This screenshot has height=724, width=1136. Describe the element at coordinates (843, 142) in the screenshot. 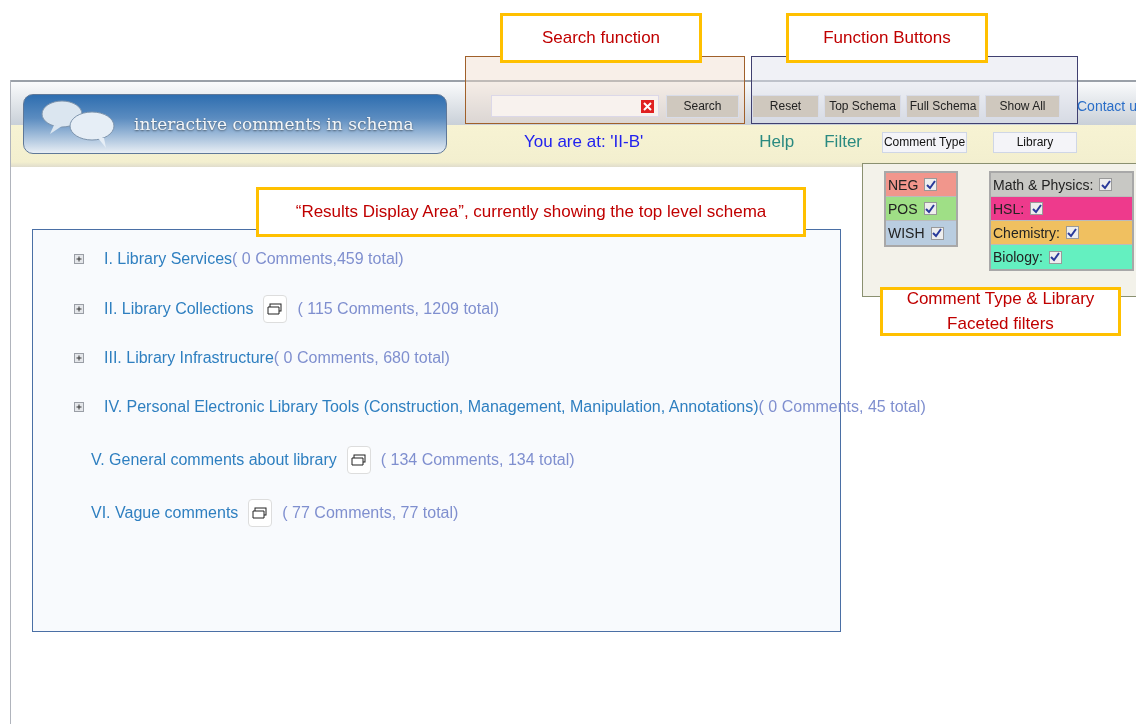

I see `nav-link: Filter` at that location.